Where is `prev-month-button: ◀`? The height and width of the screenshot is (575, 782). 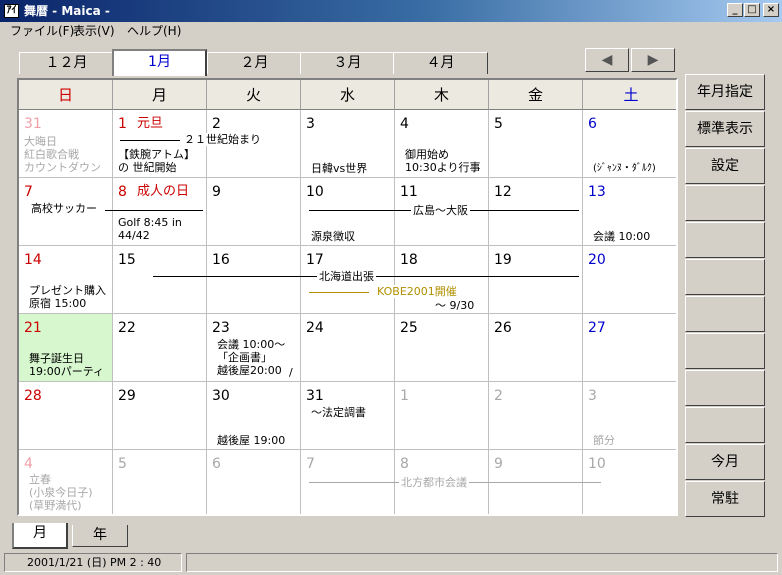
prev-month-button: ◀ is located at coordinates (607, 60).